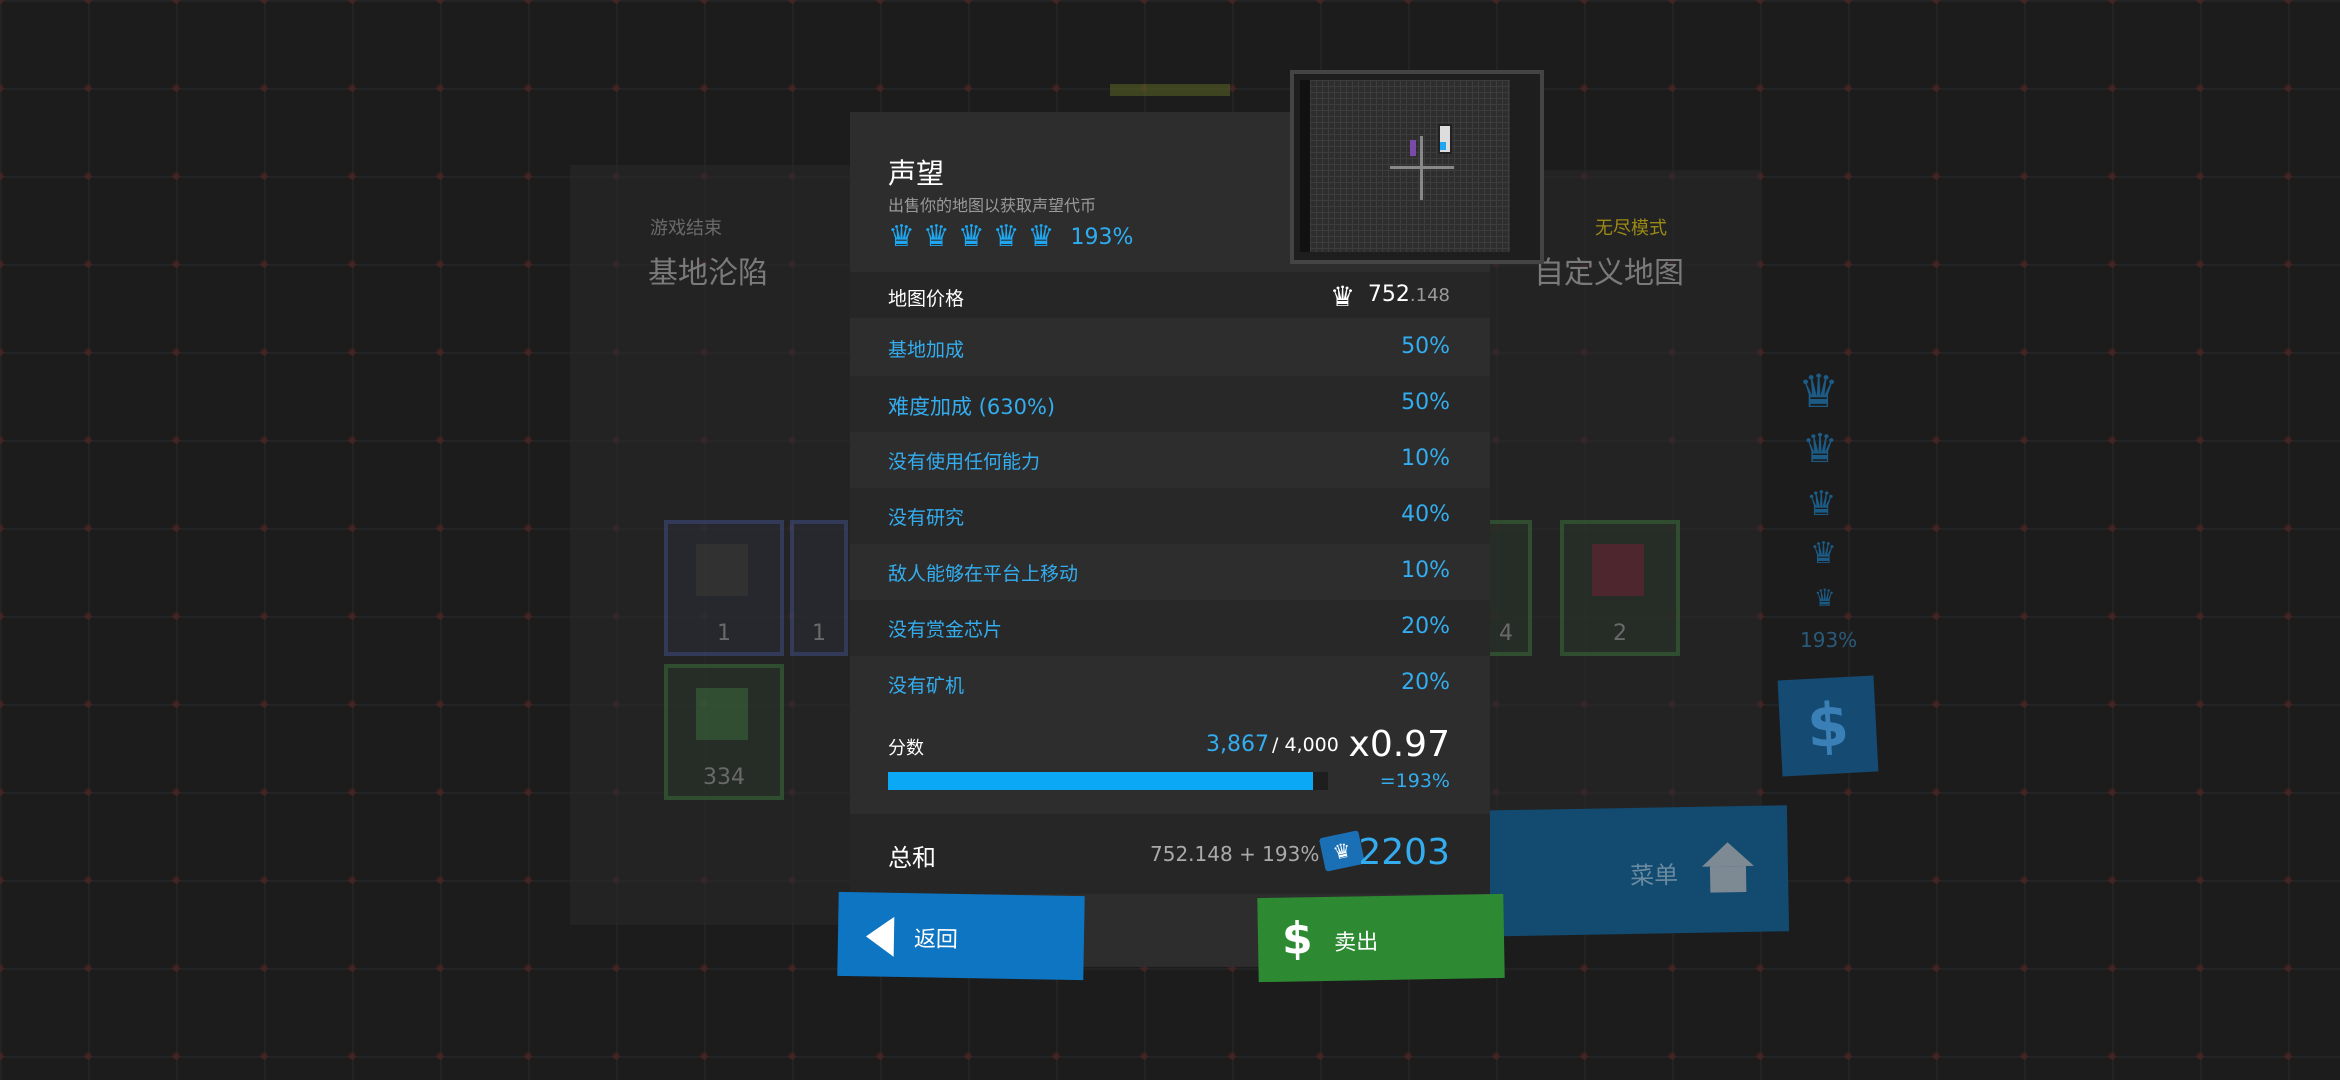 The image size is (2340, 1080). Describe the element at coordinates (1237, 744) in the screenshot. I see `score-current: 3,867` at that location.